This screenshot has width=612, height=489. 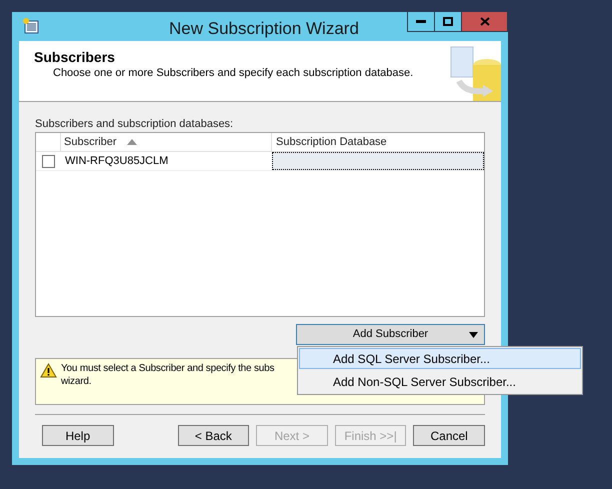 I want to click on column-header: Subscription Database, so click(x=378, y=142).